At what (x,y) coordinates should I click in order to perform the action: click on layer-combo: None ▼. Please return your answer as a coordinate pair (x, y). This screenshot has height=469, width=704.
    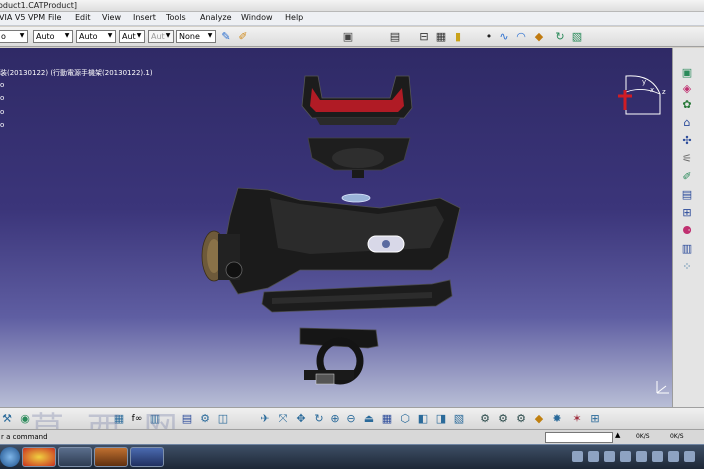
    Looking at the image, I should click on (196, 36).